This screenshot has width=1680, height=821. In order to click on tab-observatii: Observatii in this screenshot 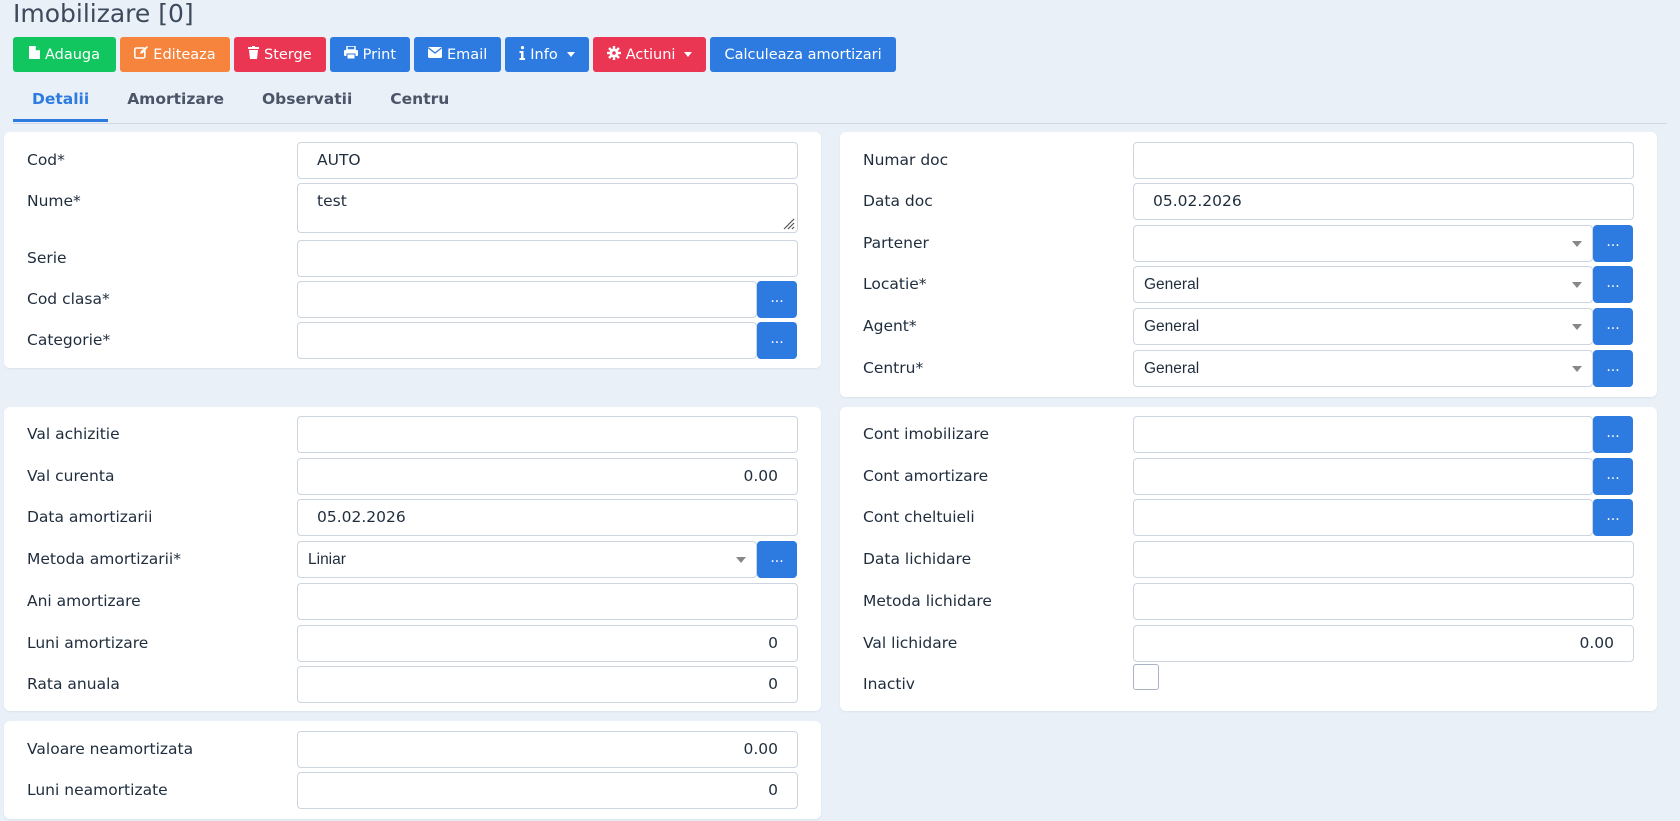, I will do `click(307, 101)`.